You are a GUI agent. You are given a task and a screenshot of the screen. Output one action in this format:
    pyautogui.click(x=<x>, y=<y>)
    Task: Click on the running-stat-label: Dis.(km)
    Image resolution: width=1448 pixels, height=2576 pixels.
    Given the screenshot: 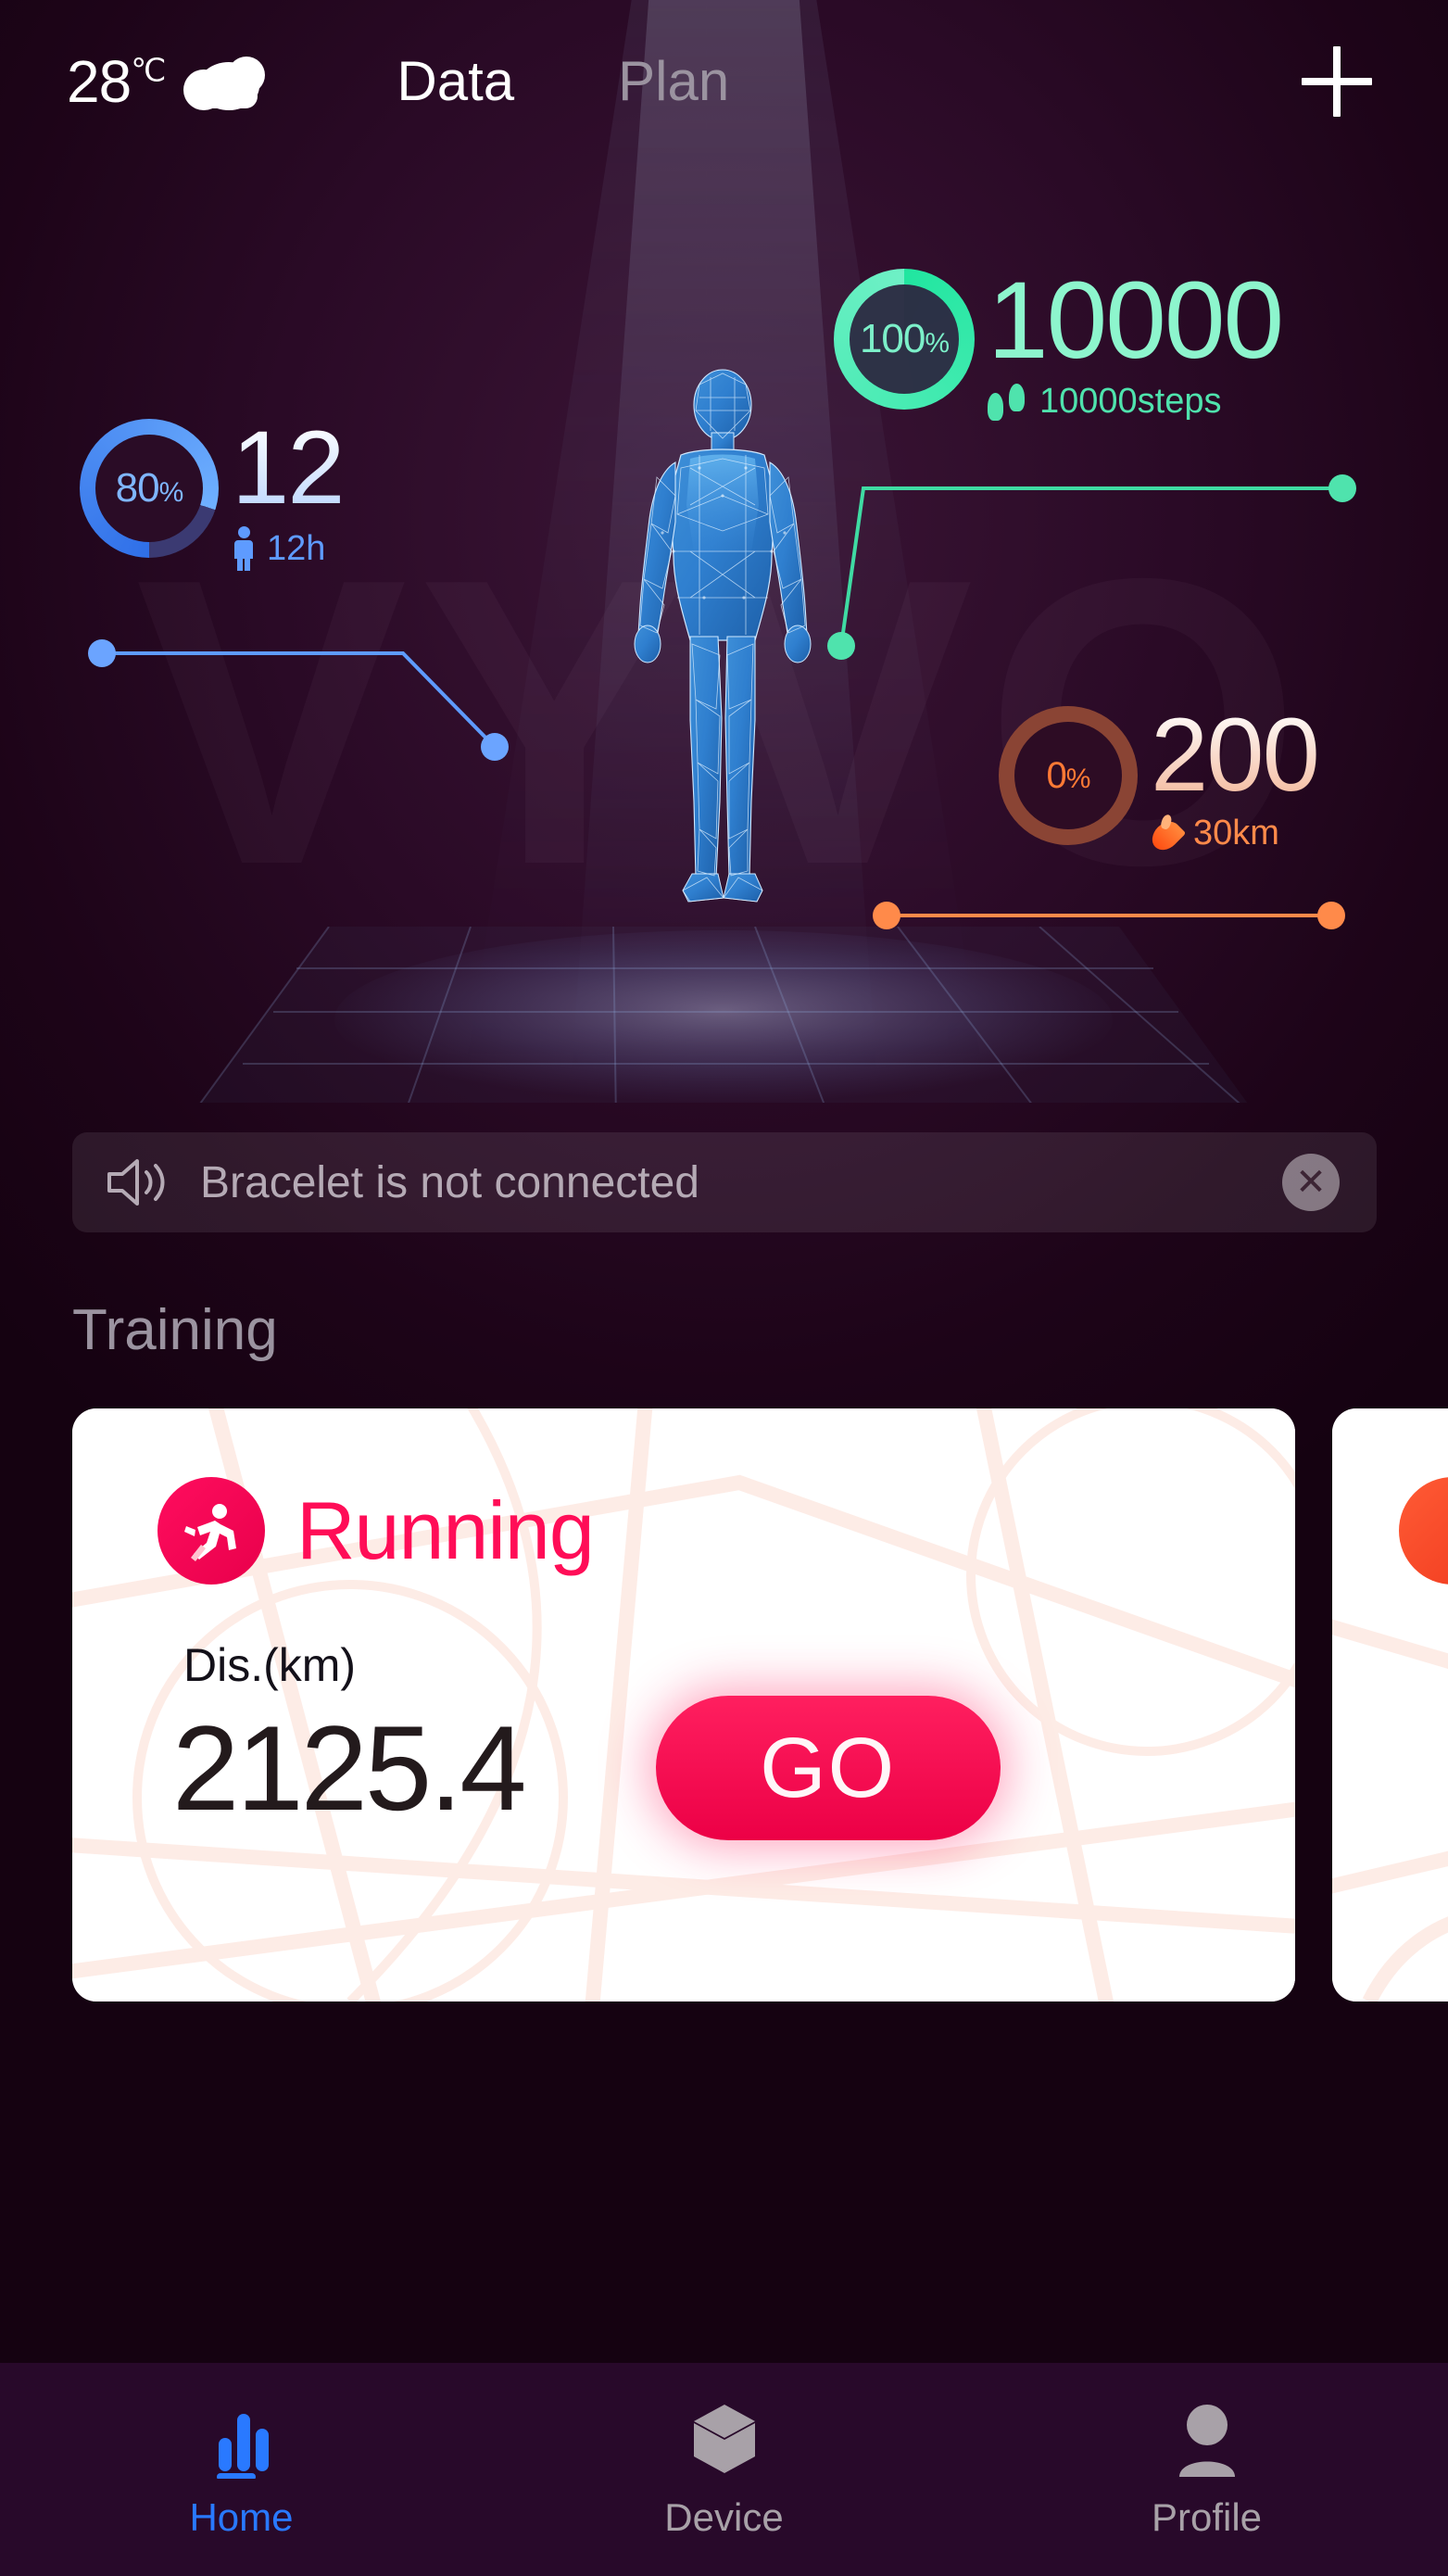 What is the action you would take?
    pyautogui.click(x=270, y=1665)
    